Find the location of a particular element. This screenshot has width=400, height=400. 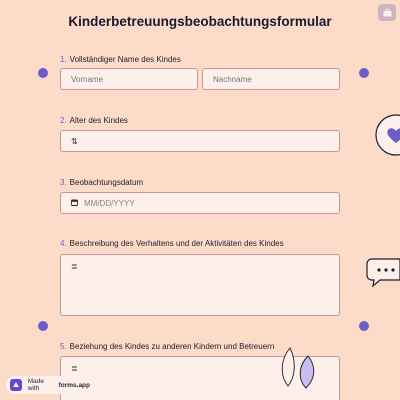

observation-date-field: MM/DD/YYYY is located at coordinates (200, 203).